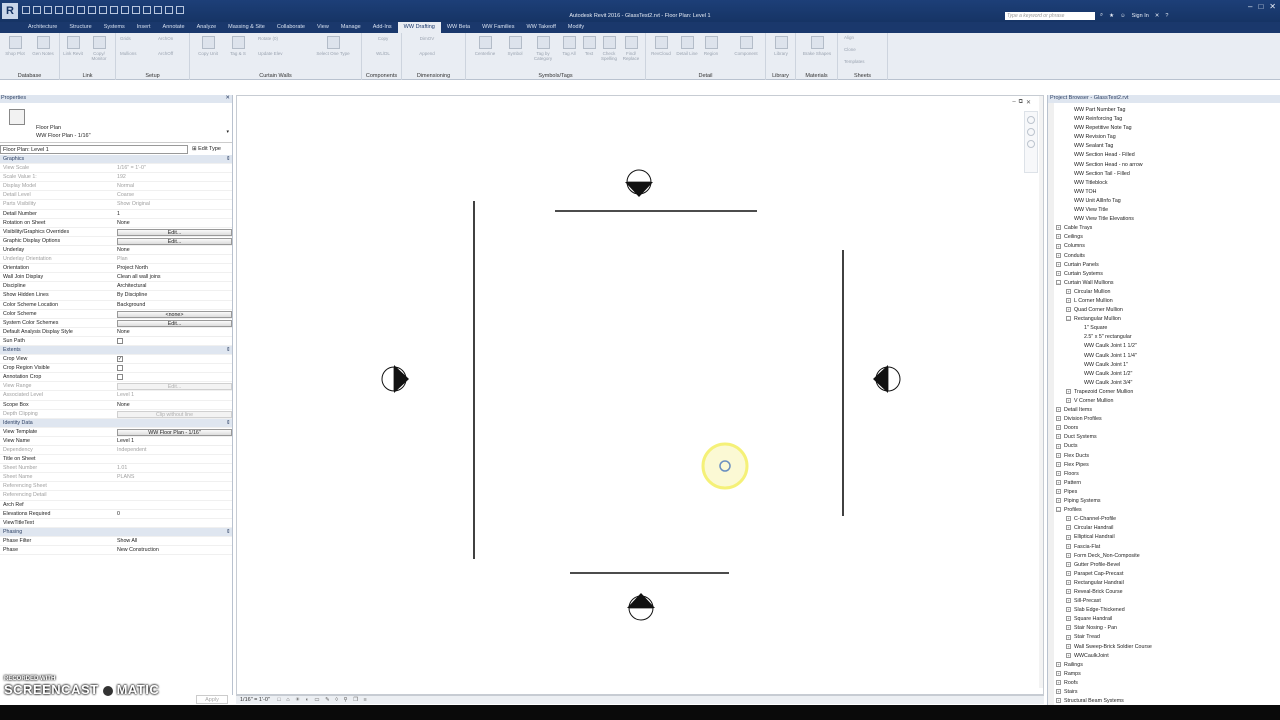 This screenshot has height=720, width=1280. What do you see at coordinates (661, 50) in the screenshot?
I see `rev-cloud-button: RevCloud` at bounding box center [661, 50].